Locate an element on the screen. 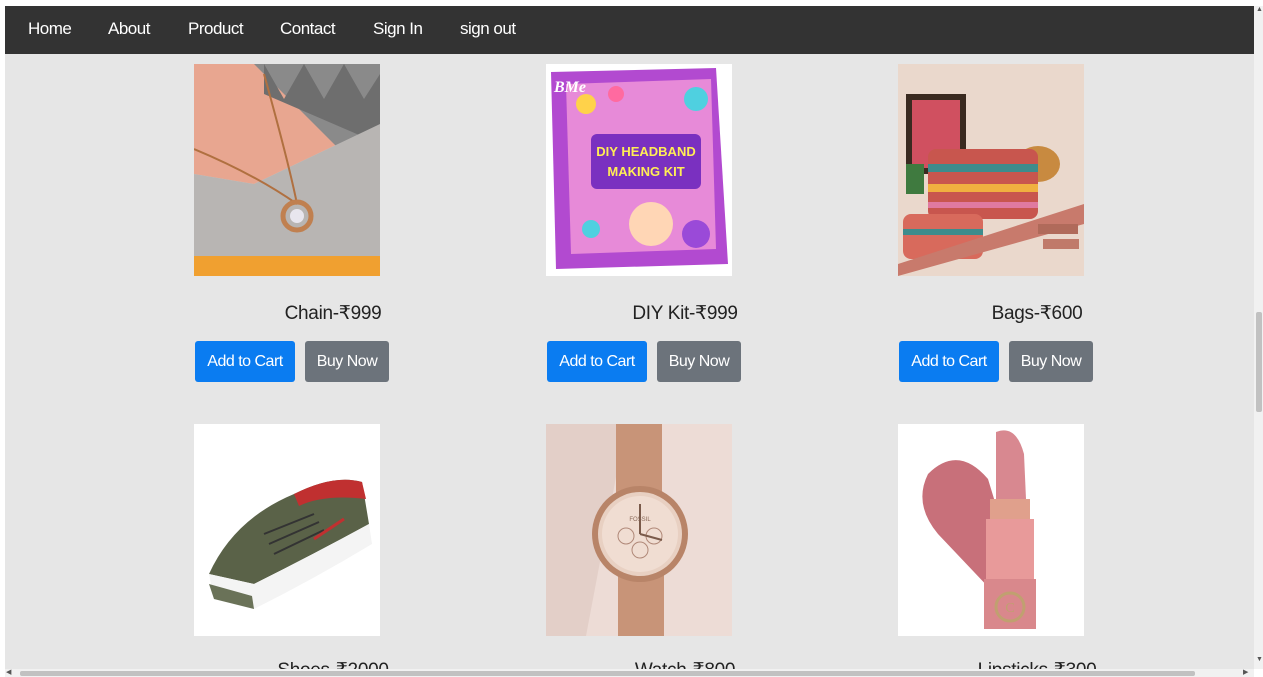  horizontal-scrollbar-thumb is located at coordinates (607, 673).